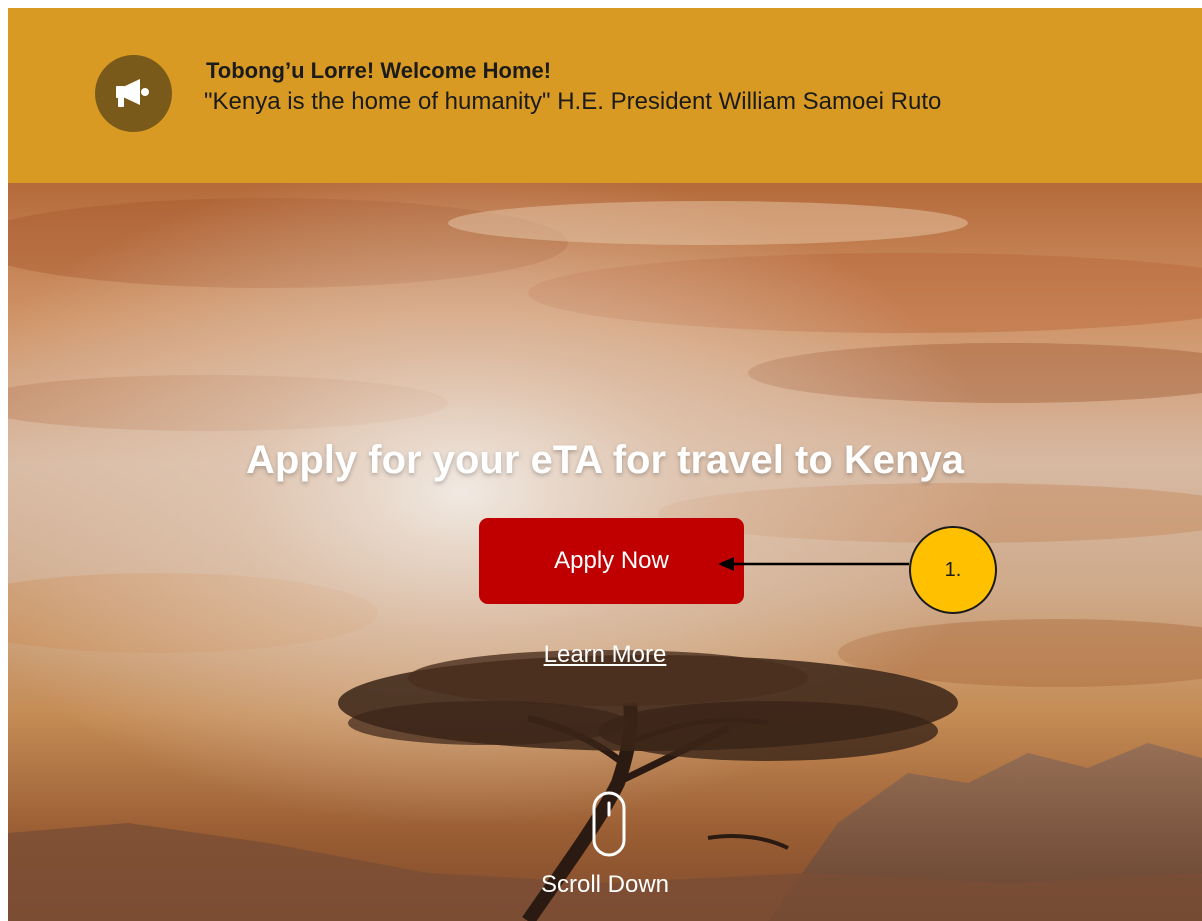  I want to click on megaphone-icon, so click(133, 93).